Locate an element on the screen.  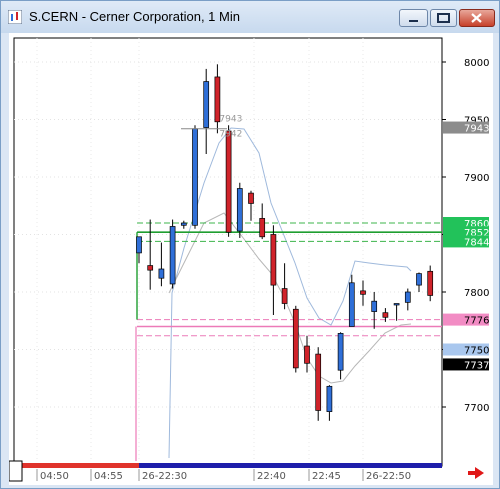
maximize-button is located at coordinates (443, 18).